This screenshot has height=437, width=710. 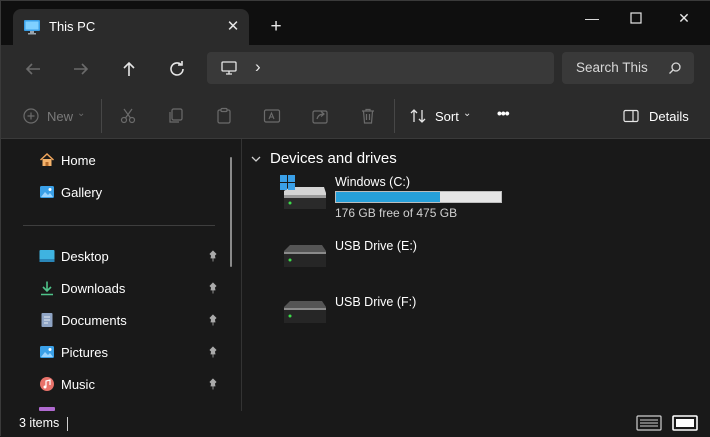 I want to click on group-title: Devices and drives, so click(x=333, y=158).